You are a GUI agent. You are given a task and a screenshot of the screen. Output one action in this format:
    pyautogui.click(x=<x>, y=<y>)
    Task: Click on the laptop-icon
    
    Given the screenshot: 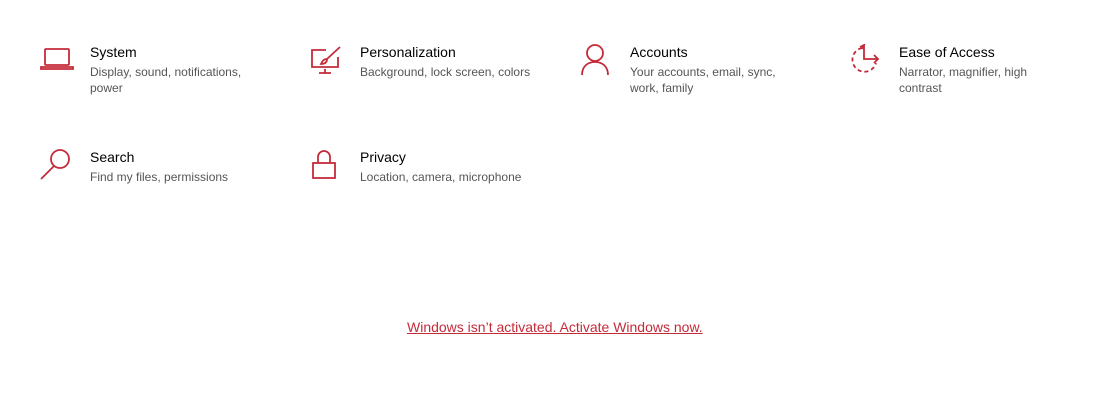 What is the action you would take?
    pyautogui.click(x=57, y=61)
    